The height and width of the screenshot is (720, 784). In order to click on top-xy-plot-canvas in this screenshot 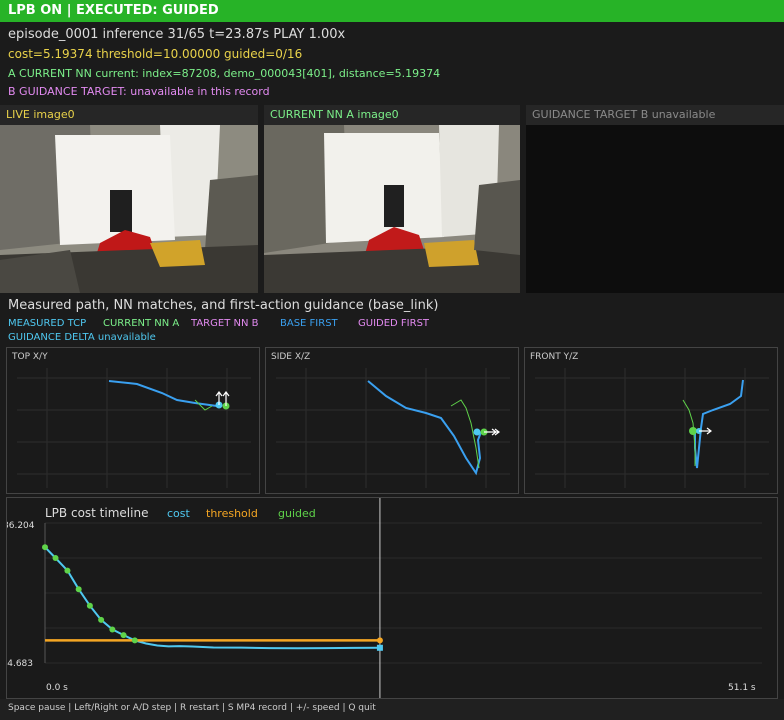, I will do `click(134, 428)`.